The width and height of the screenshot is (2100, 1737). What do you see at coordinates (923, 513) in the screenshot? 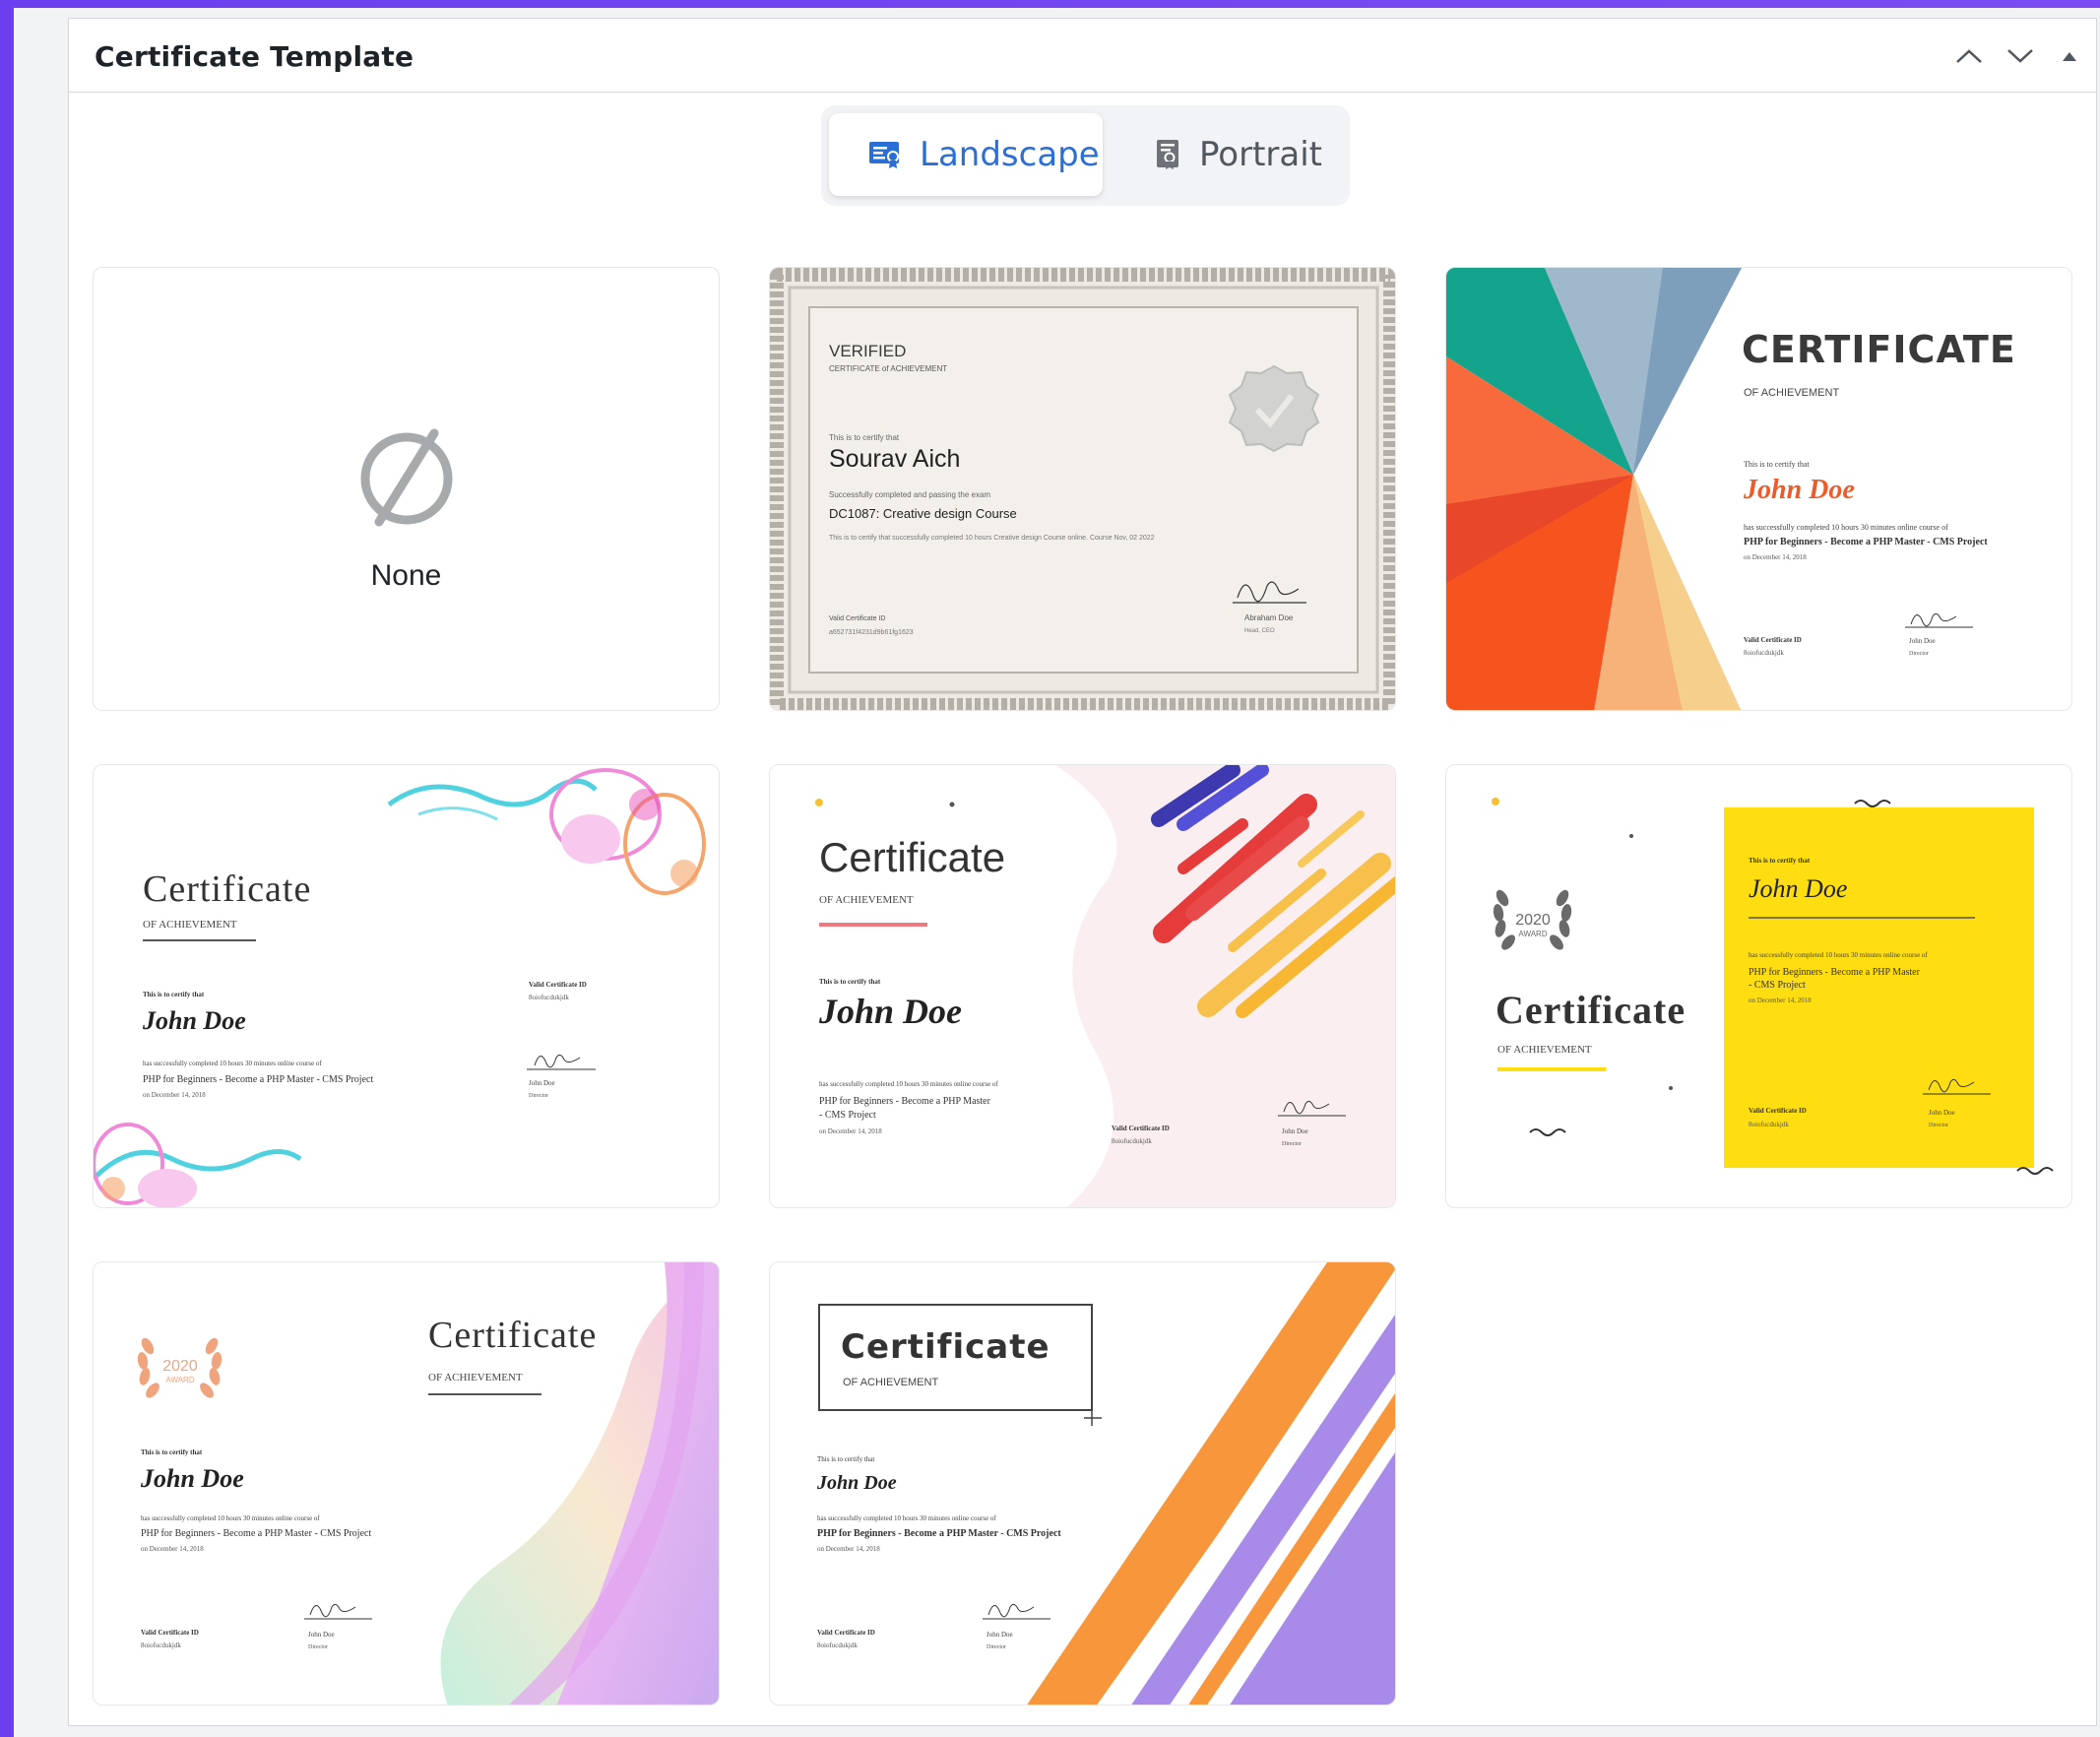
I see `cert-course: DC1087: Creative design Course` at bounding box center [923, 513].